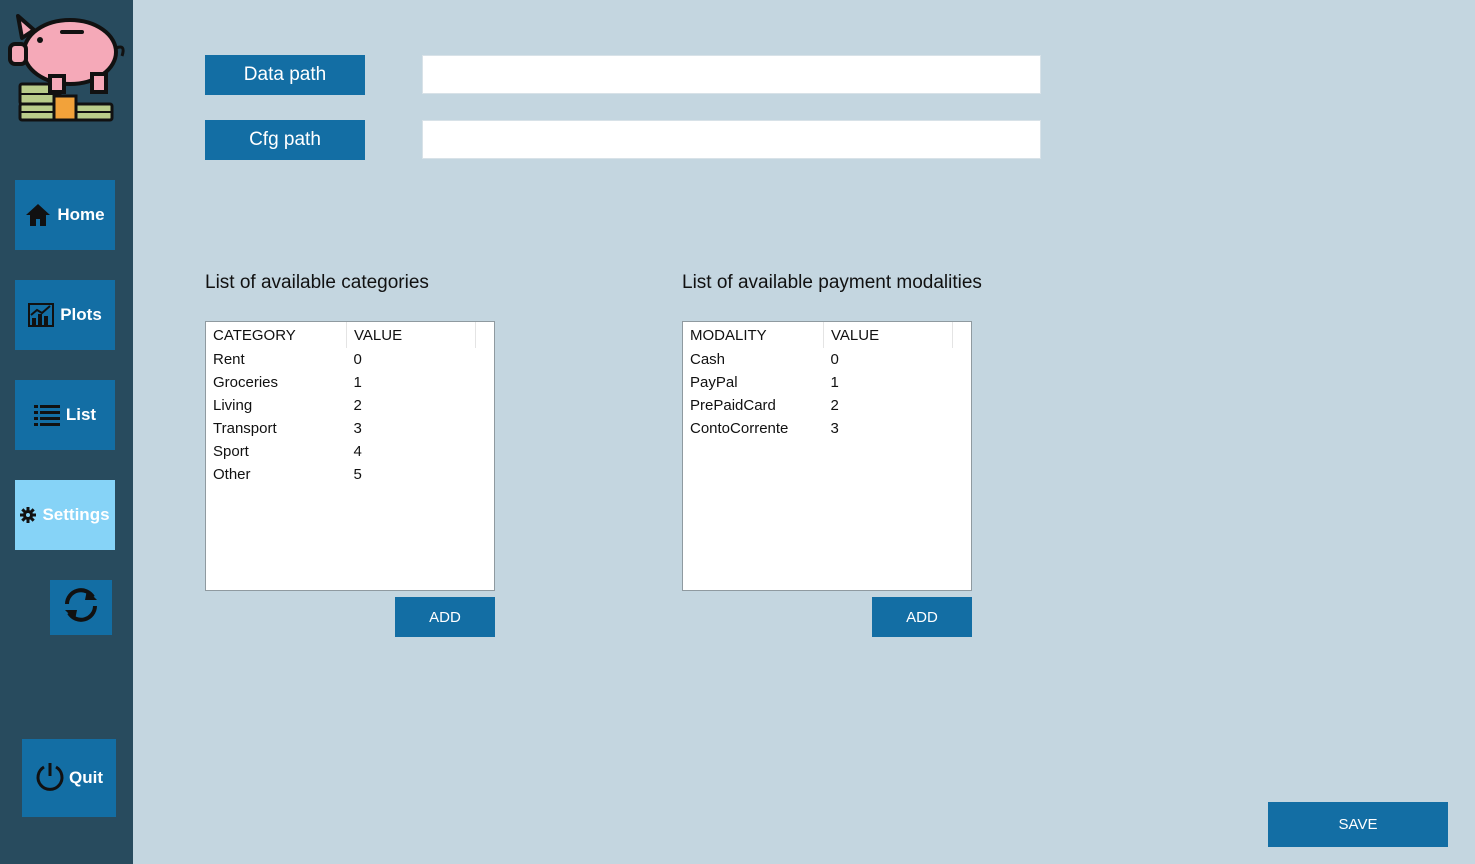  Describe the element at coordinates (76, 514) in the screenshot. I see `sidebar-item-label: Settings` at that location.